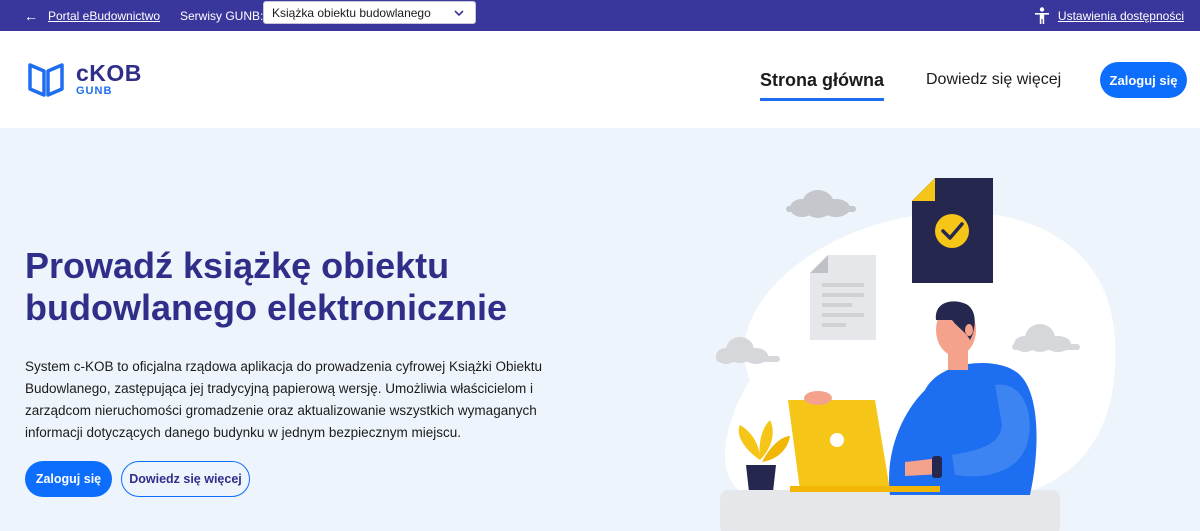 This screenshot has height=531, width=1200. I want to click on nav-learn-more: Dowiedz się więcej, so click(993, 80).